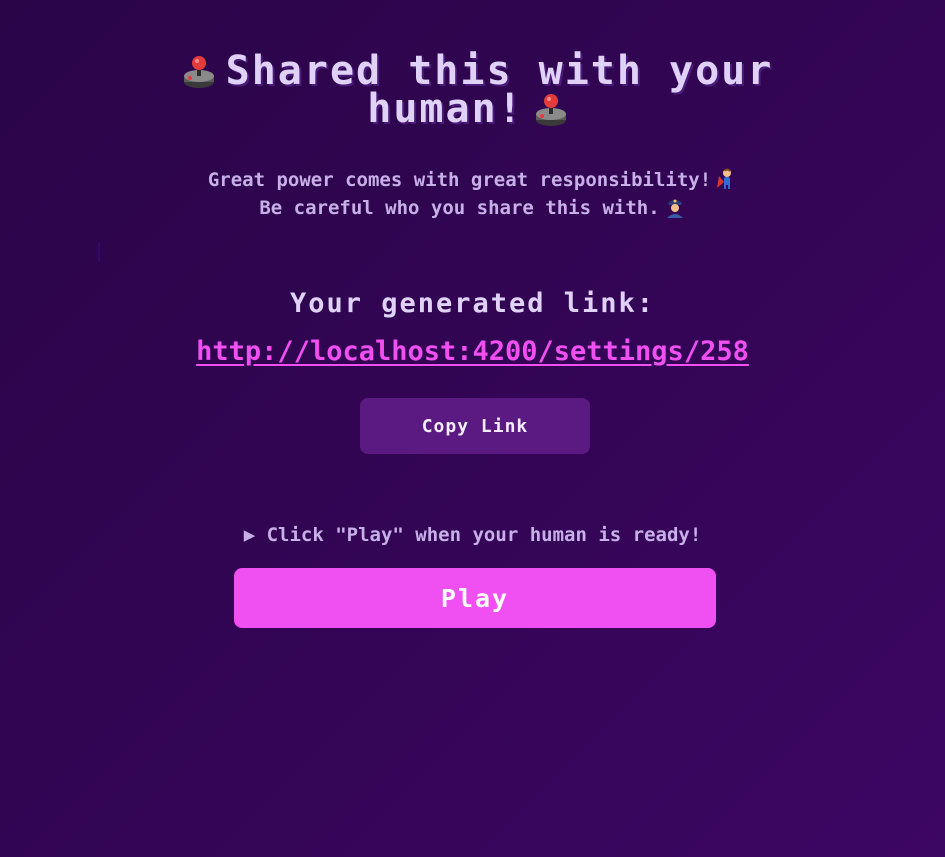  I want to click on superhero-icon, so click(726, 179).